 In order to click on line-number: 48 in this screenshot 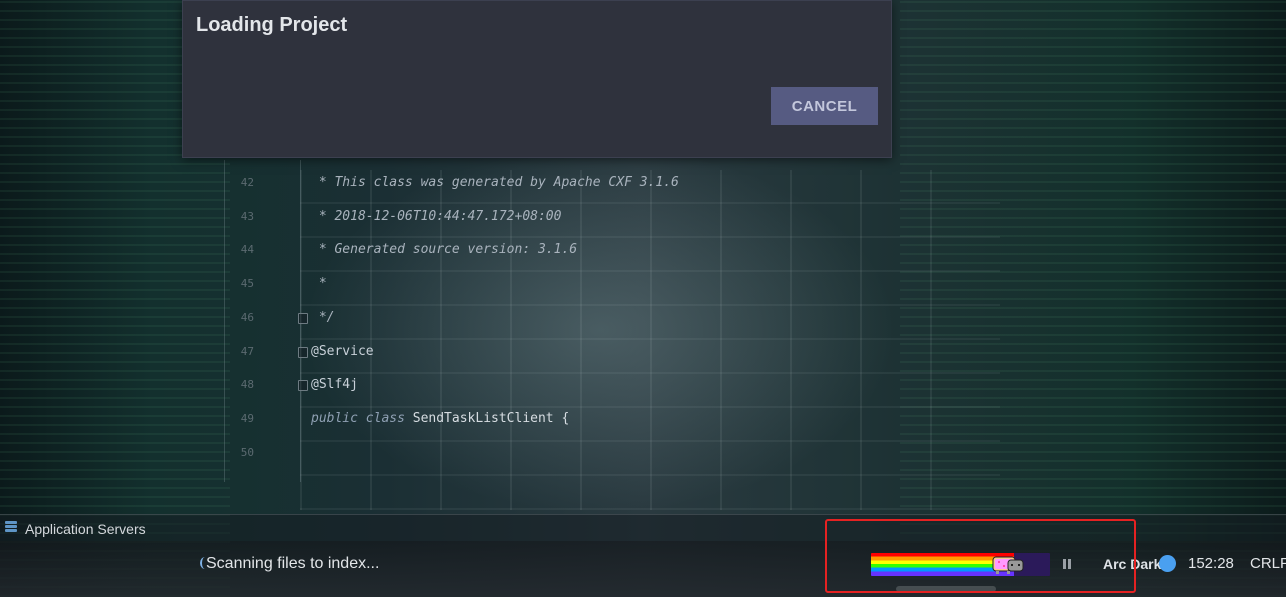, I will do `click(247, 384)`.